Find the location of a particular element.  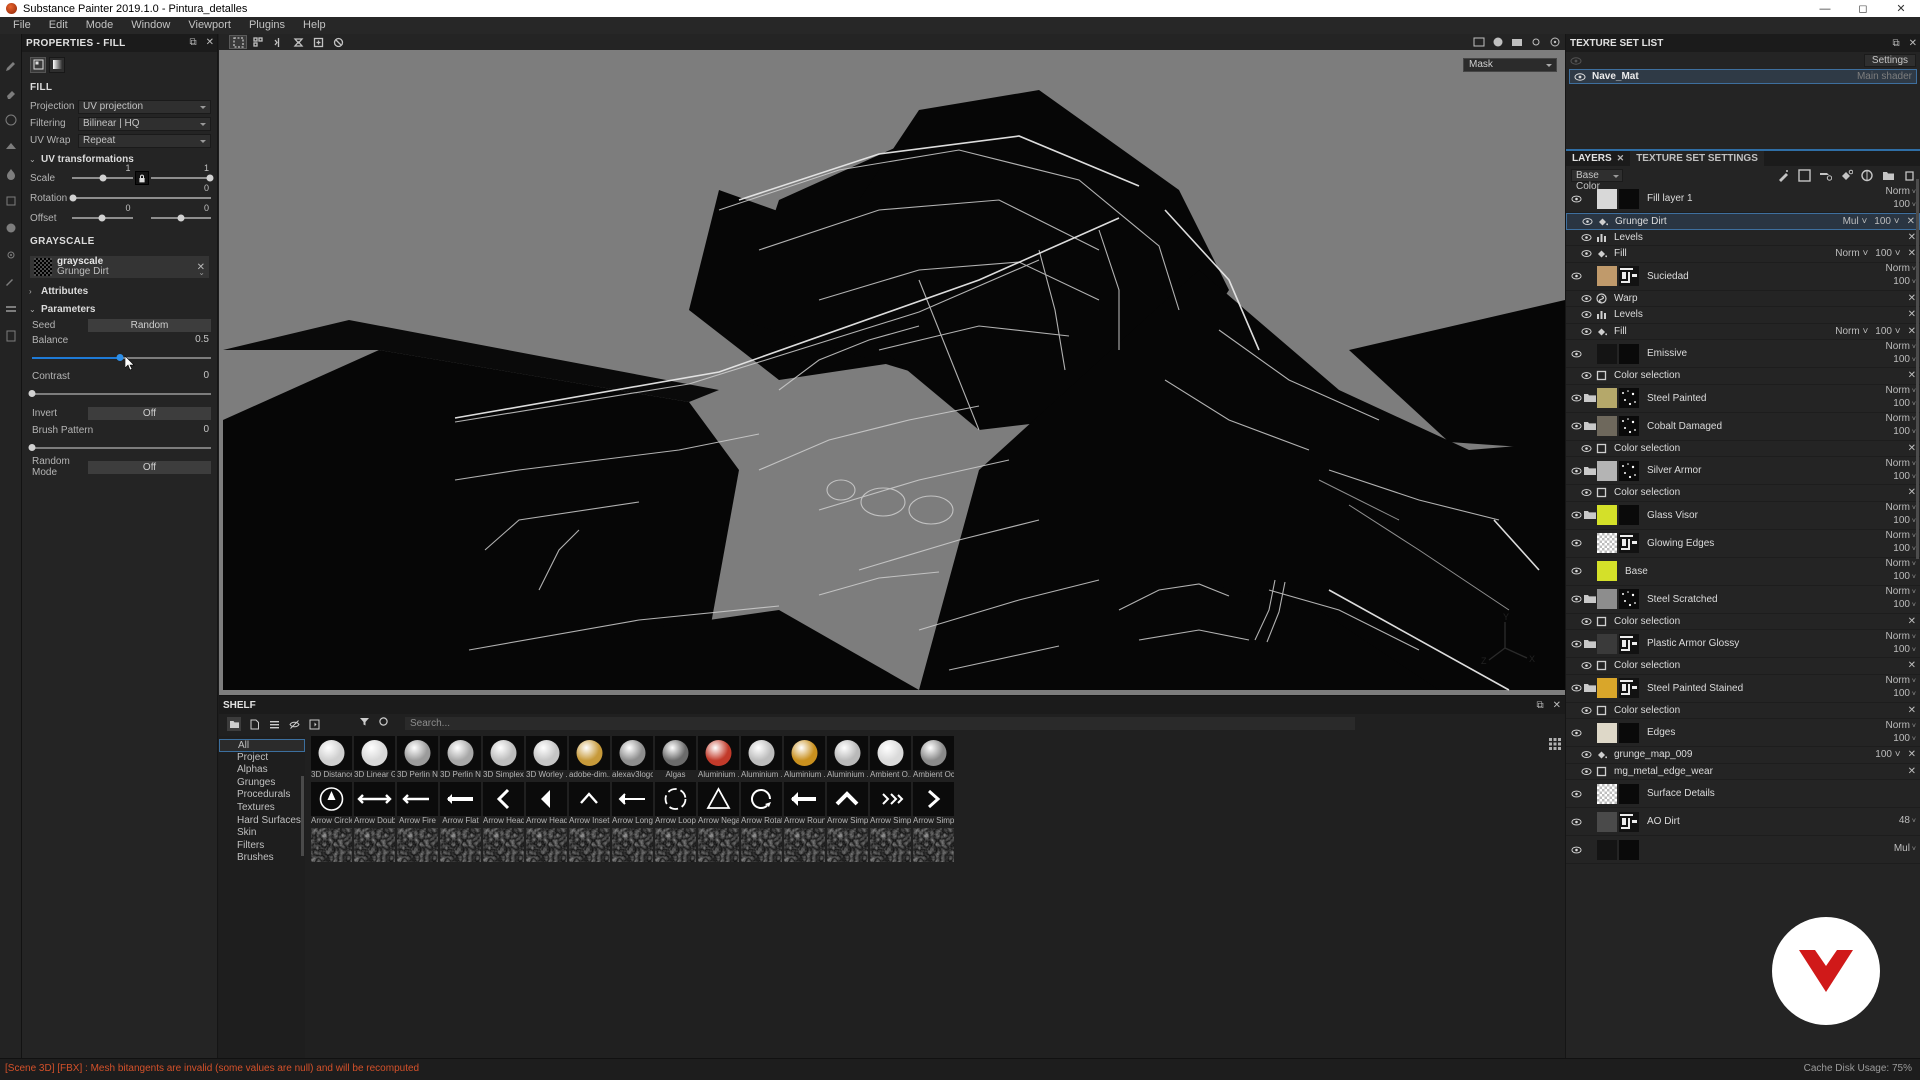

shelf-category-filters: Filters is located at coordinates (262, 846).